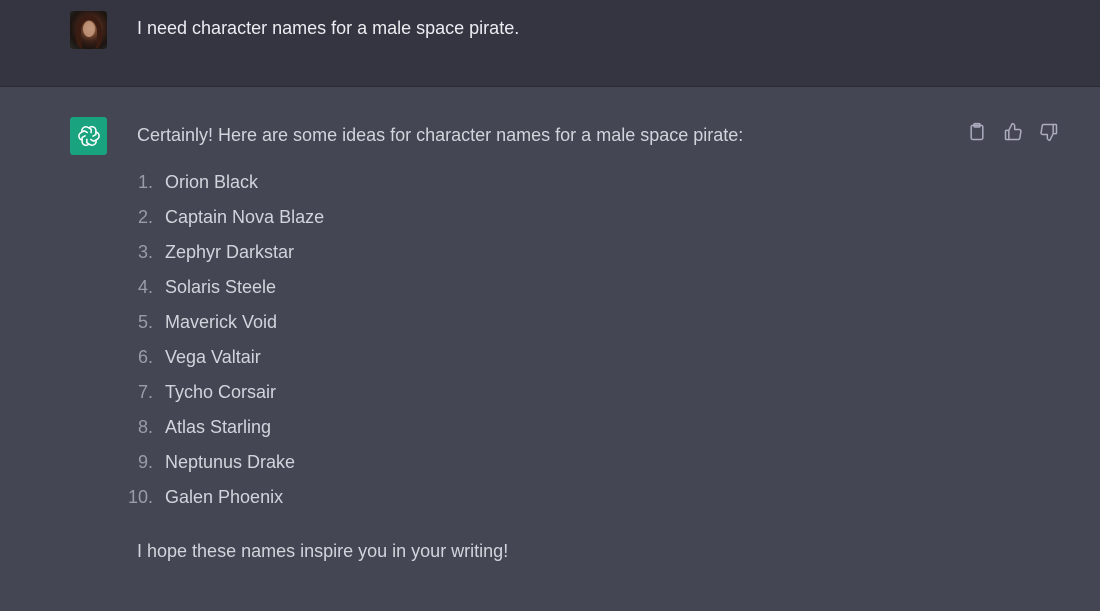  Describe the element at coordinates (440, 362) in the screenshot. I see `list-item: 6. Vega Valtair` at that location.